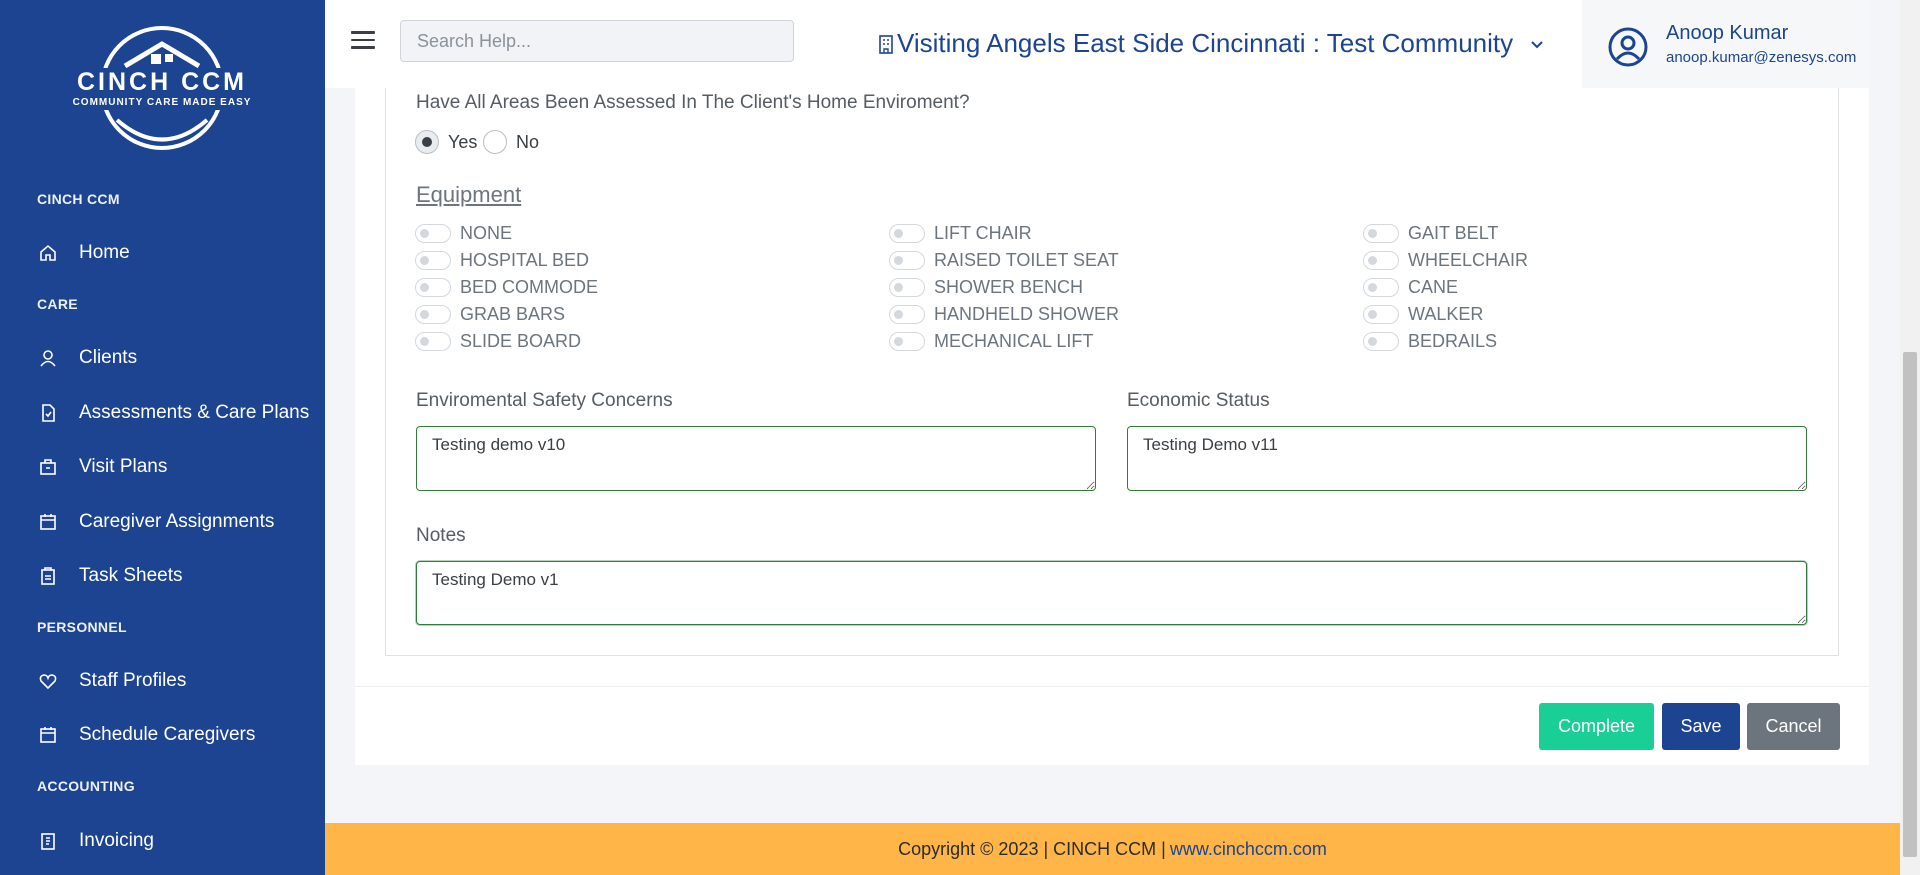 This screenshot has height=875, width=1920. Describe the element at coordinates (1026, 260) in the screenshot. I see `toggle-label: RAISED TOILET SEAT` at that location.